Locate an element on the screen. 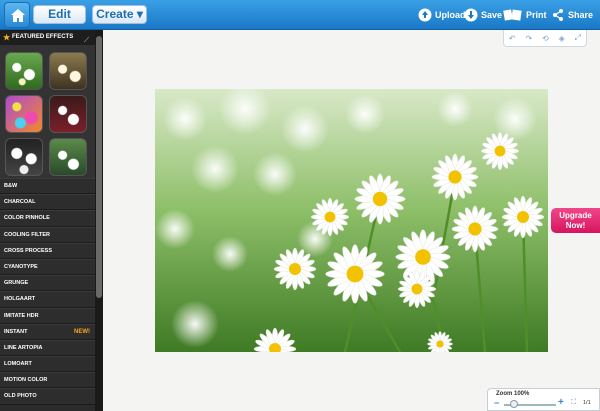 This screenshot has height=411, width=600. home-button is located at coordinates (17, 15).